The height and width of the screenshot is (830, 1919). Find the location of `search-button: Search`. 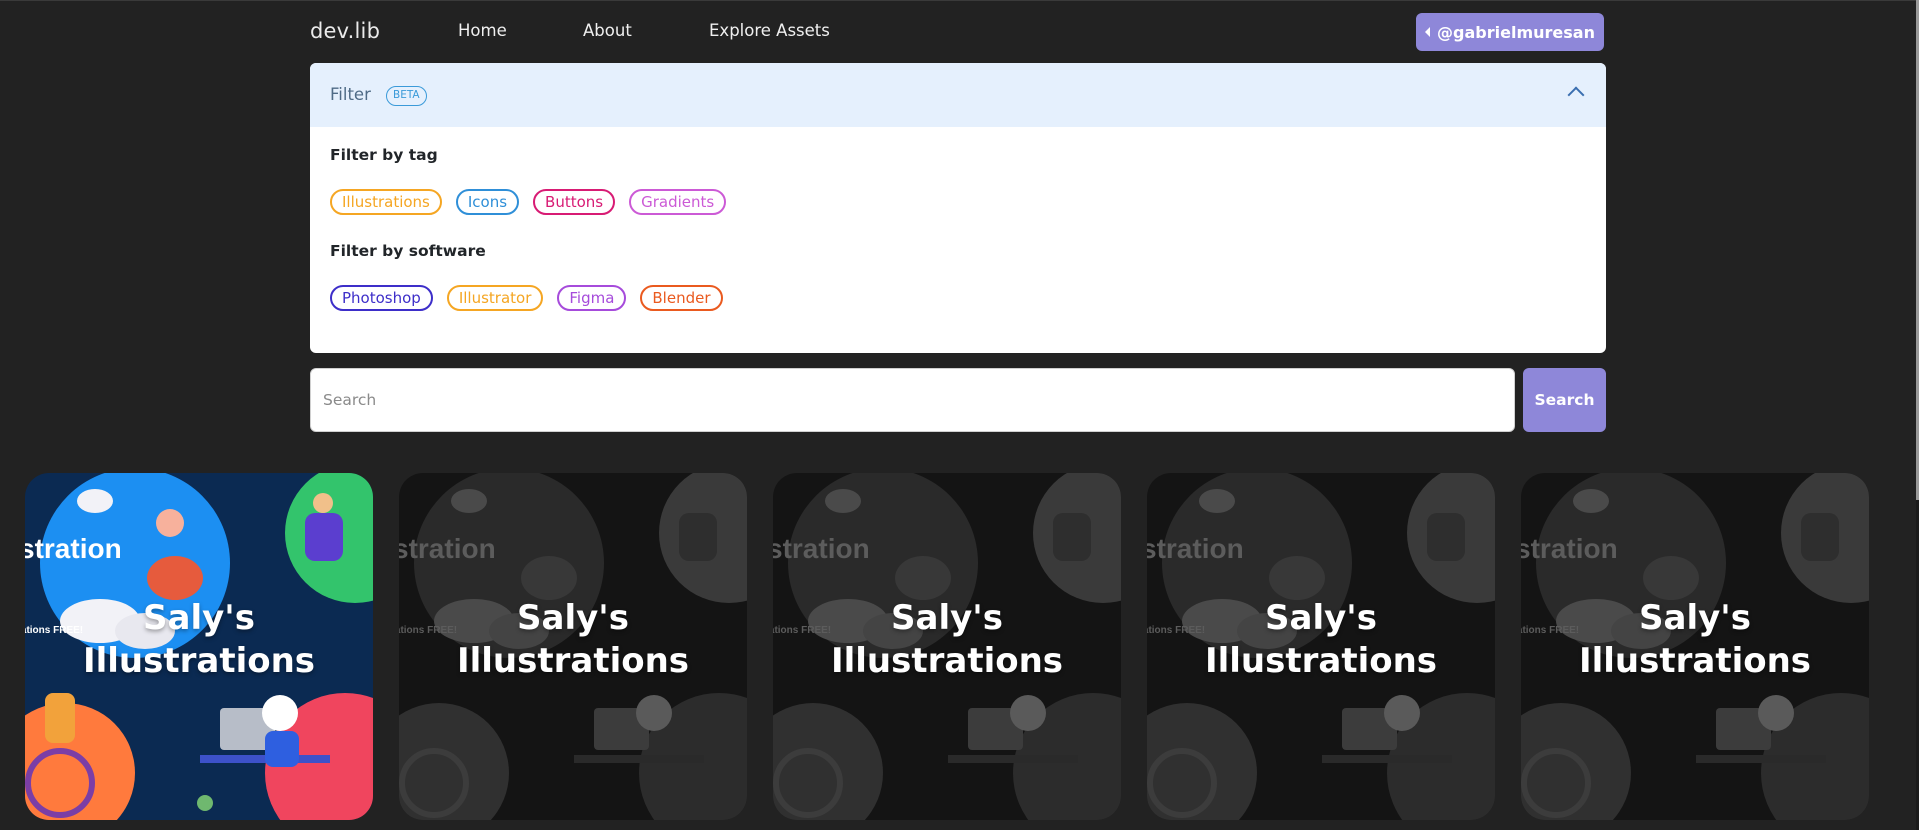

search-button: Search is located at coordinates (1564, 400).